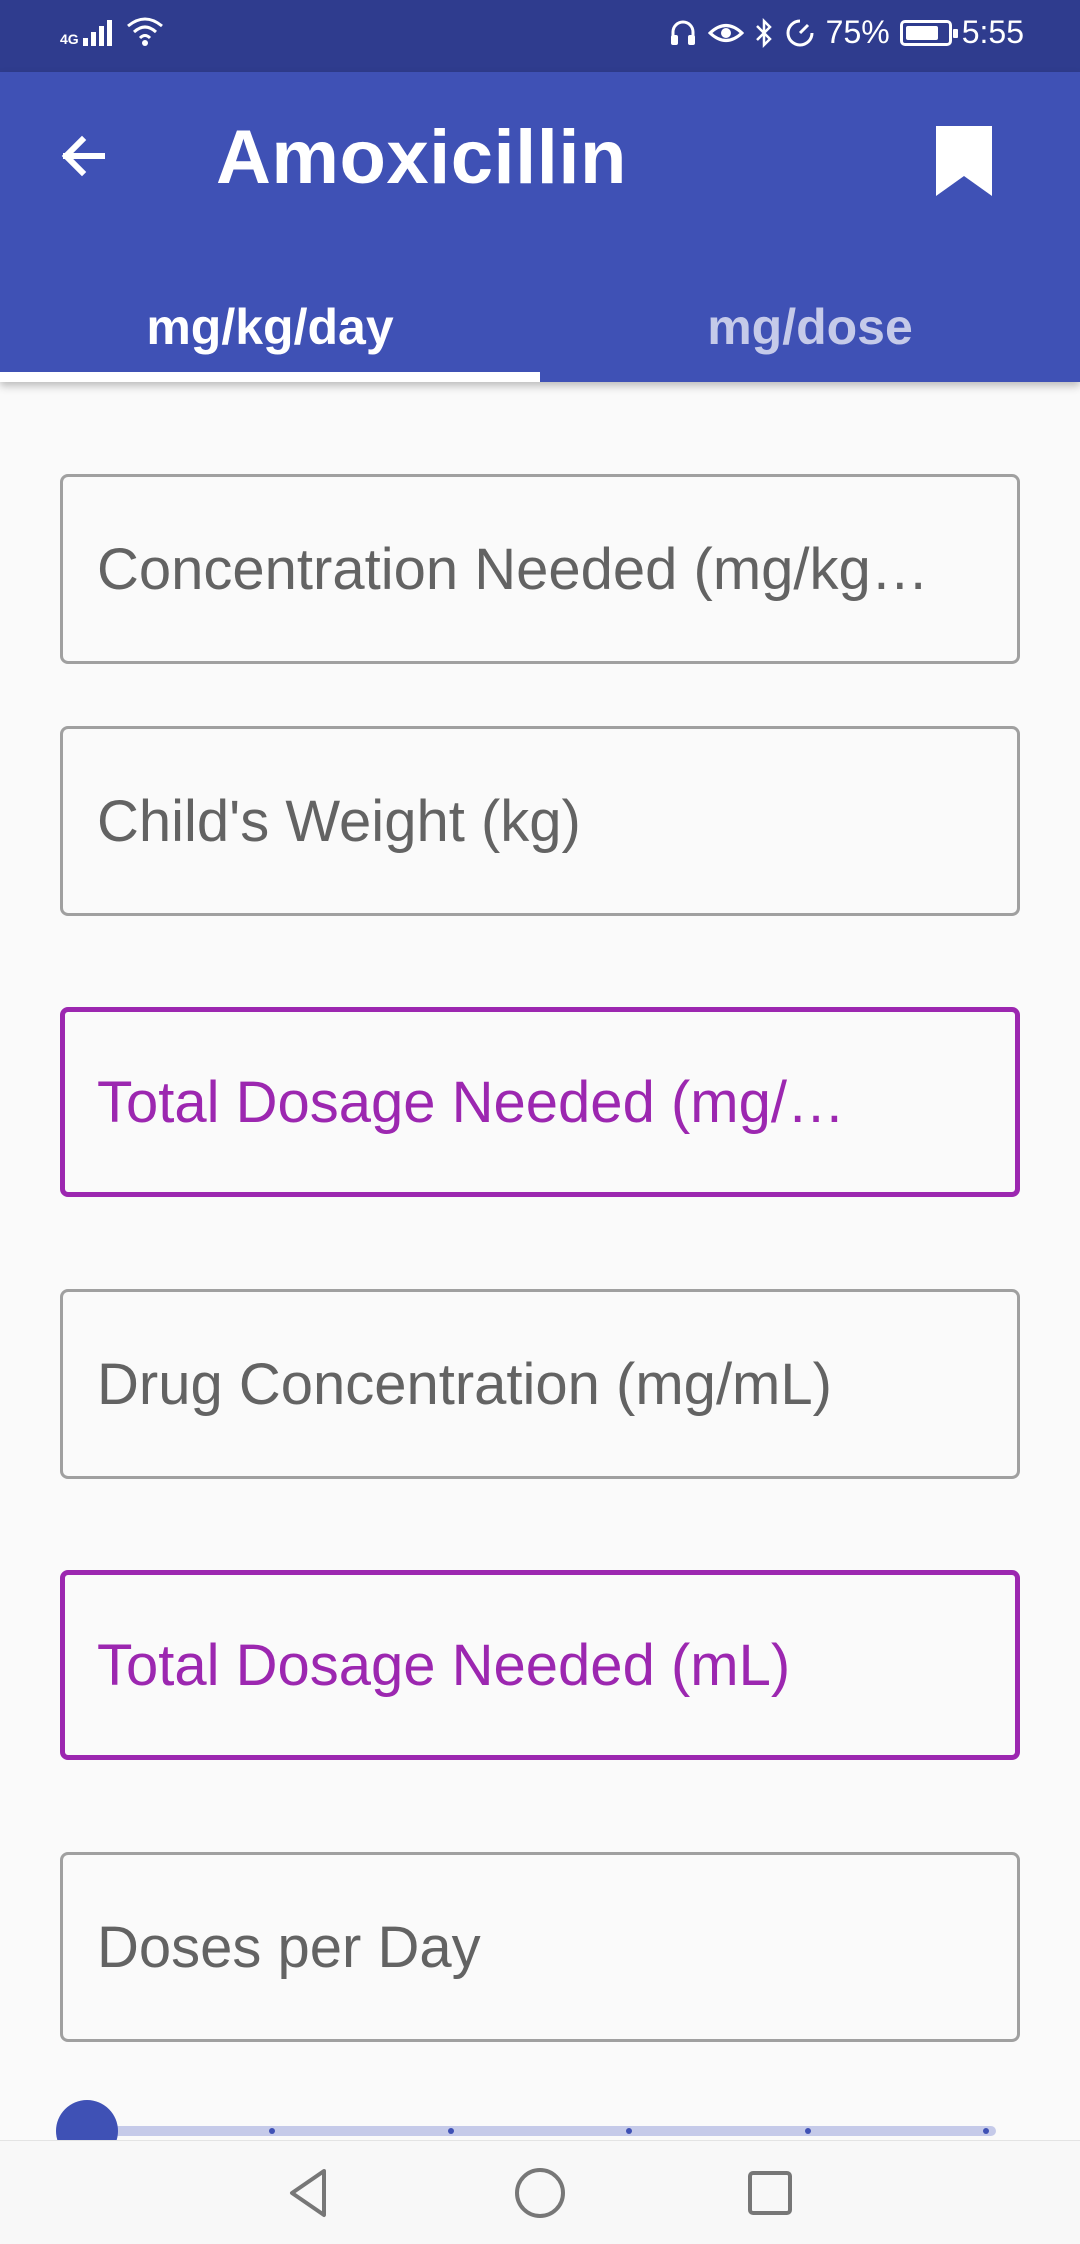  Describe the element at coordinates (540, 1384) in the screenshot. I see `drug-concentration-field: Drug Concentration (mg/mL)` at that location.